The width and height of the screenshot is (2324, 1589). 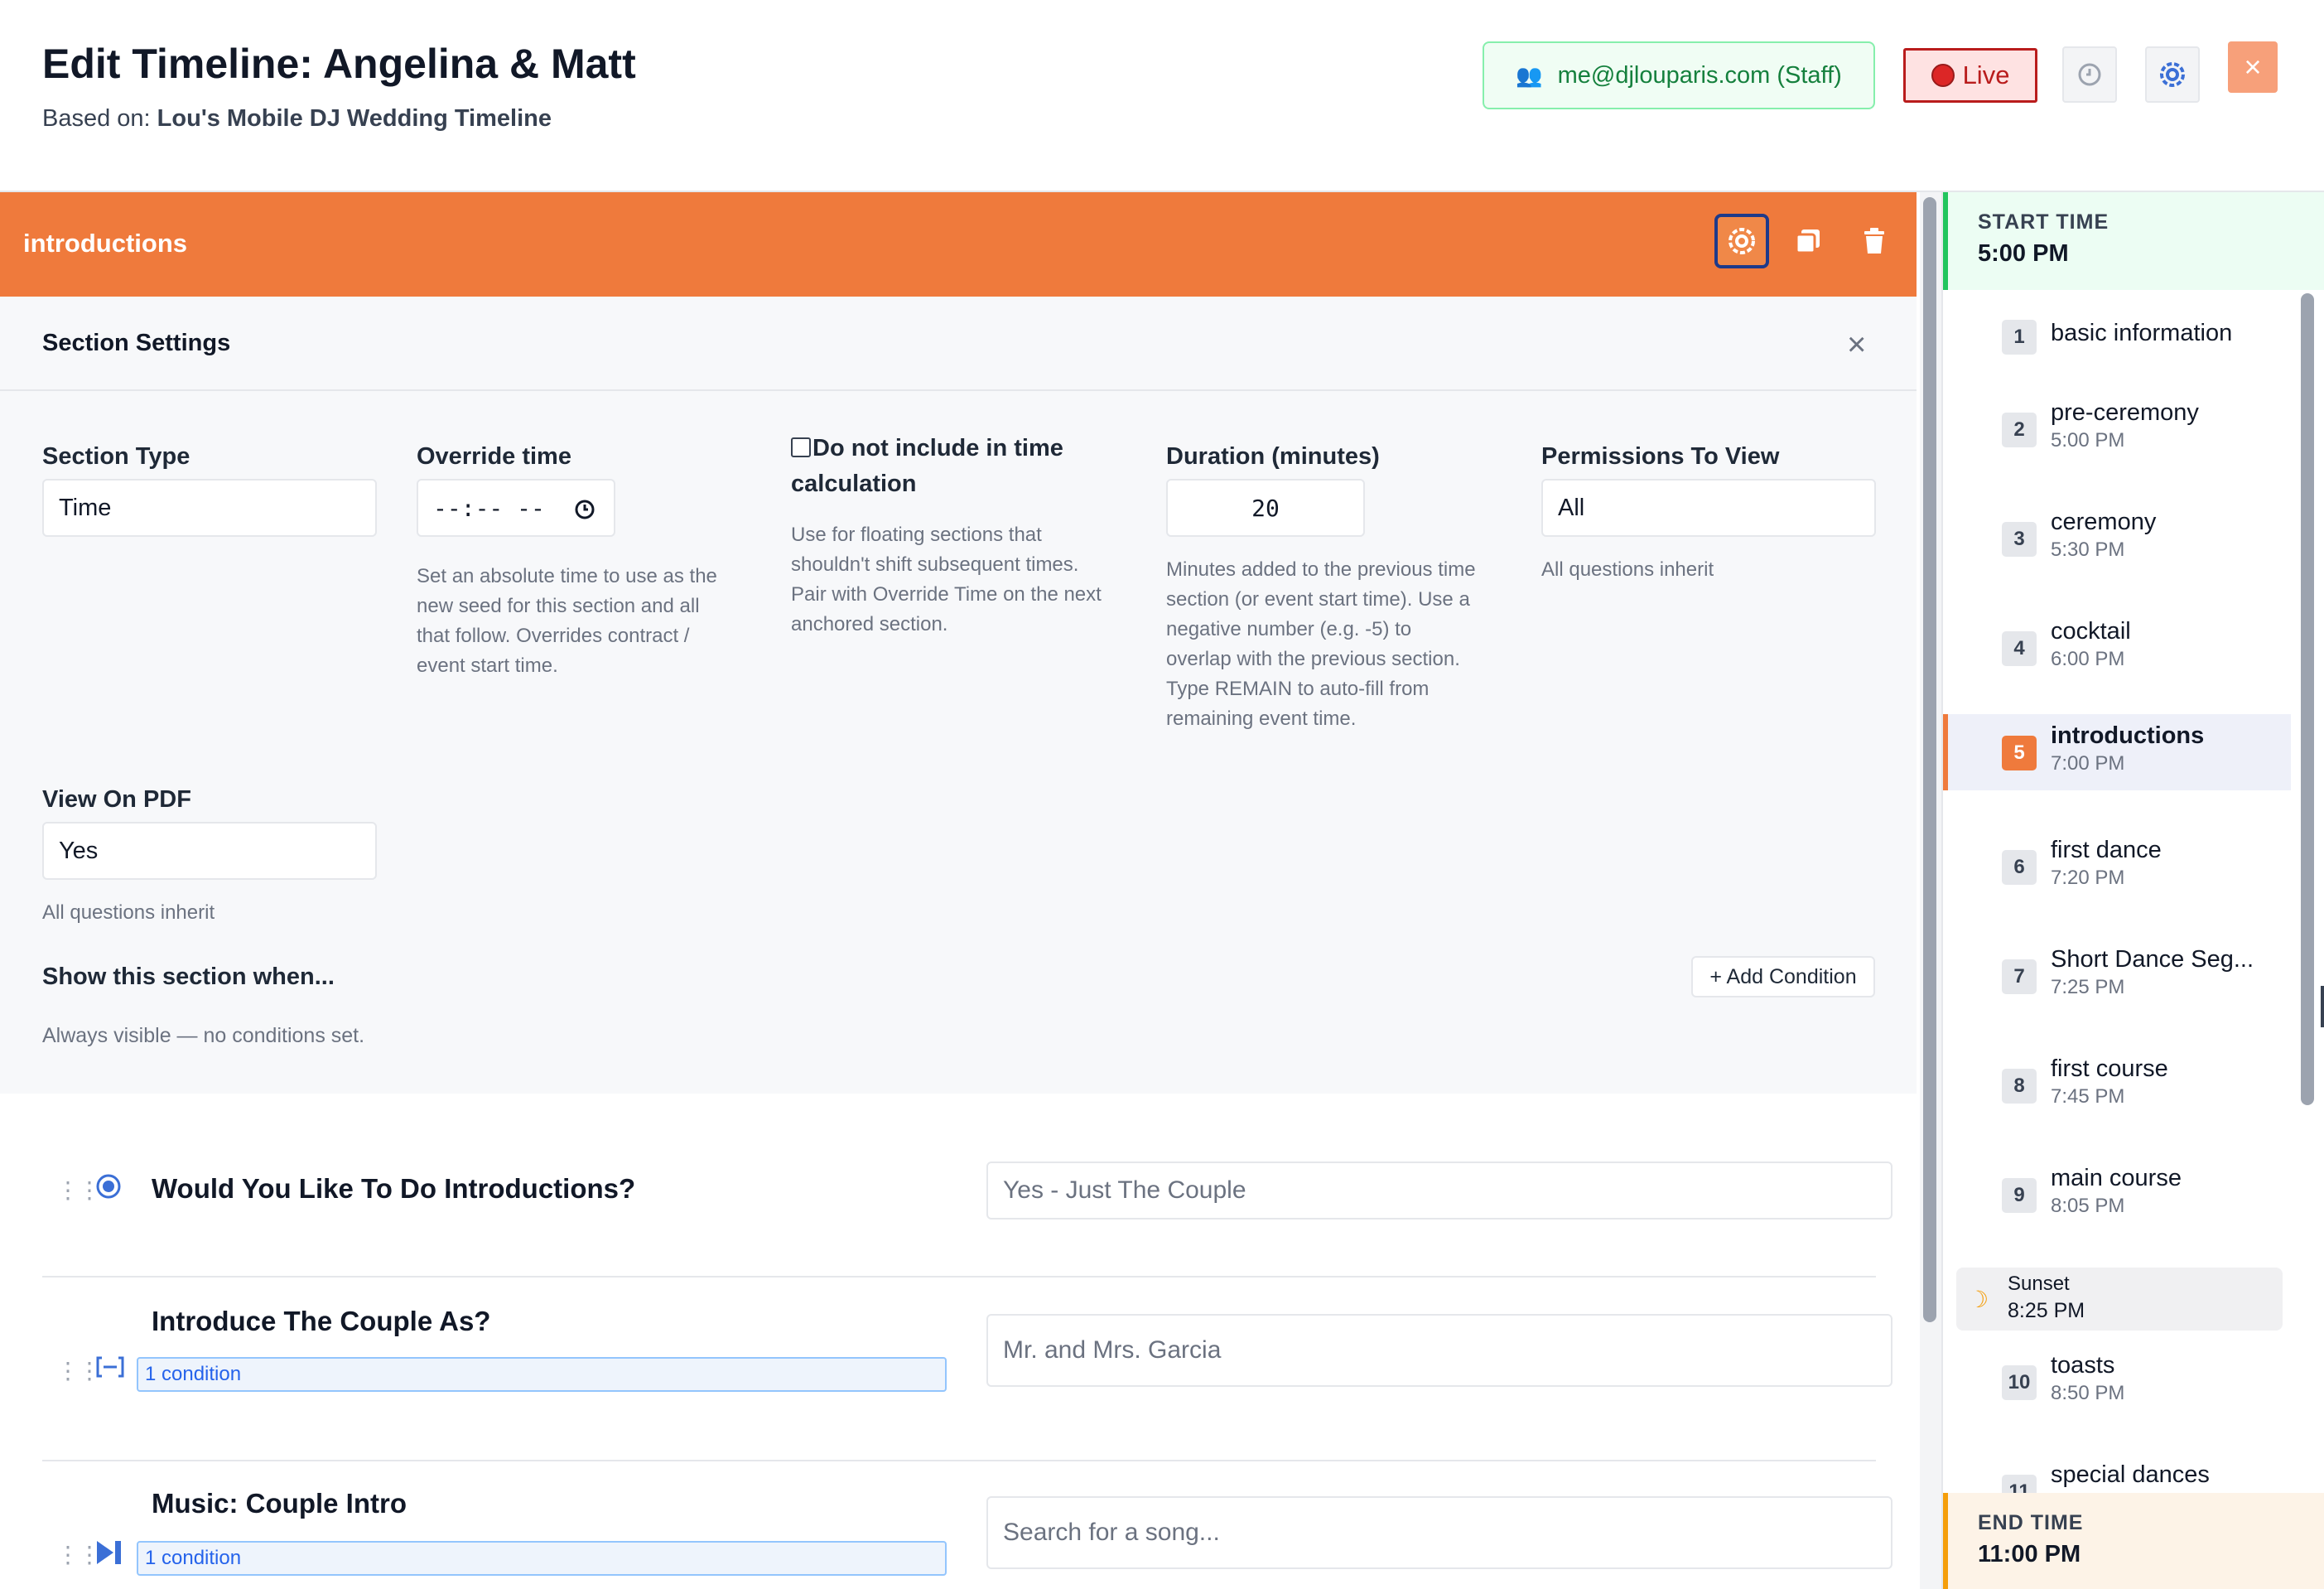 I want to click on duration-input: 20, so click(x=1265, y=508).